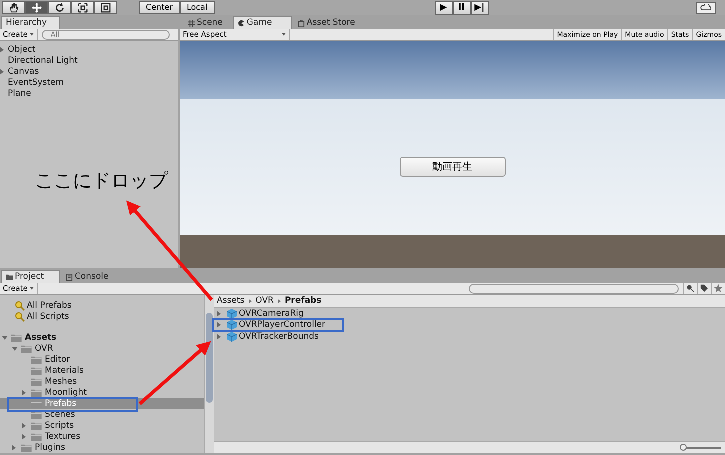 The width and height of the screenshot is (725, 455). What do you see at coordinates (279, 337) in the screenshot?
I see `prefab-item: OVRTrackerBounds` at bounding box center [279, 337].